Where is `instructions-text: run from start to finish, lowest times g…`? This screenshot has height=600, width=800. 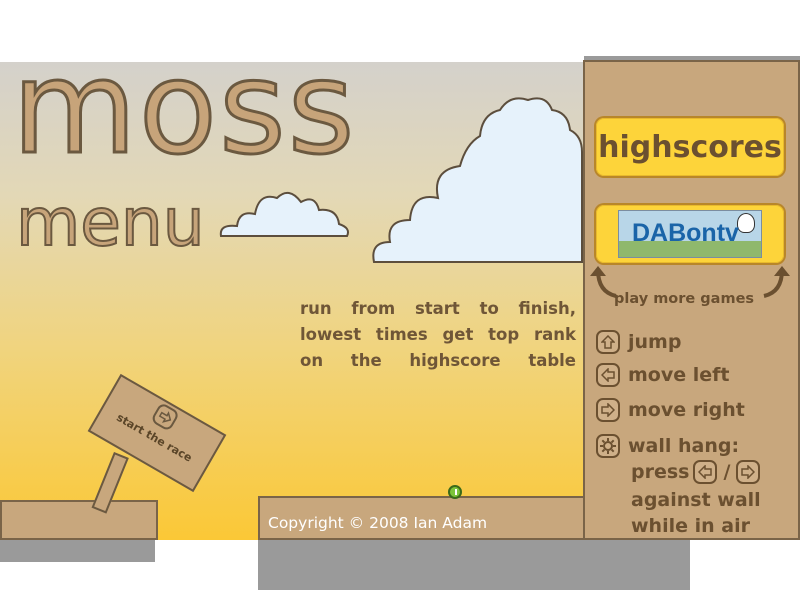
instructions-text: run from start to finish, lowest times g… is located at coordinates (438, 335).